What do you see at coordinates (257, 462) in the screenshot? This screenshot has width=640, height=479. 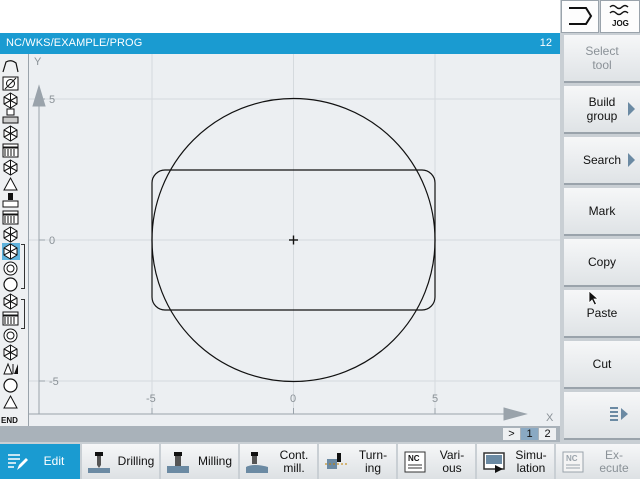 I see `contour-milling-icon` at bounding box center [257, 462].